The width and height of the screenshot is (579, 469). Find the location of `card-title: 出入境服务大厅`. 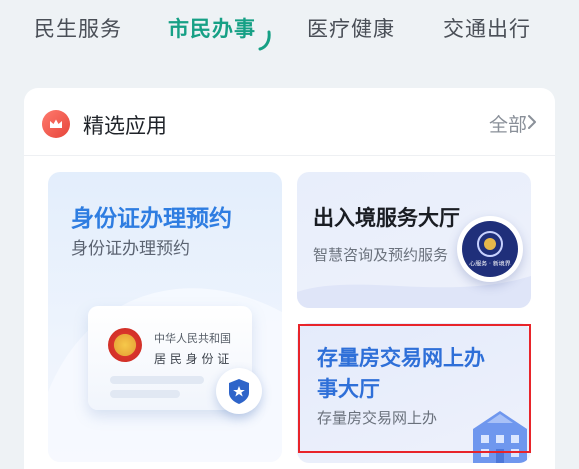

card-title: 出入境服务大厅 is located at coordinates (386, 218).